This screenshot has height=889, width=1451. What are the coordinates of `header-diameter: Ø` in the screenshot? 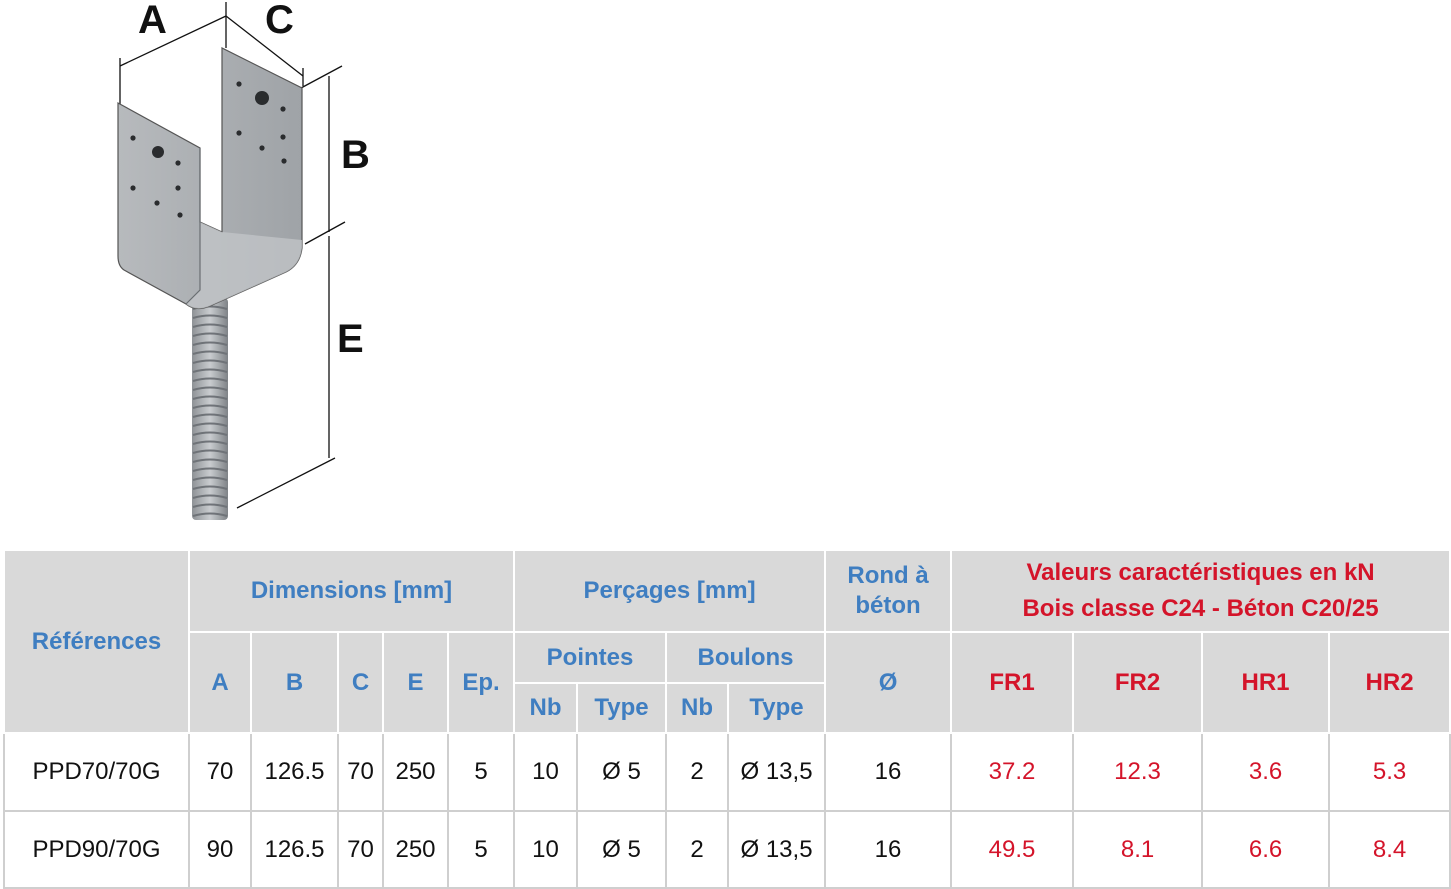 It's located at (888, 682).